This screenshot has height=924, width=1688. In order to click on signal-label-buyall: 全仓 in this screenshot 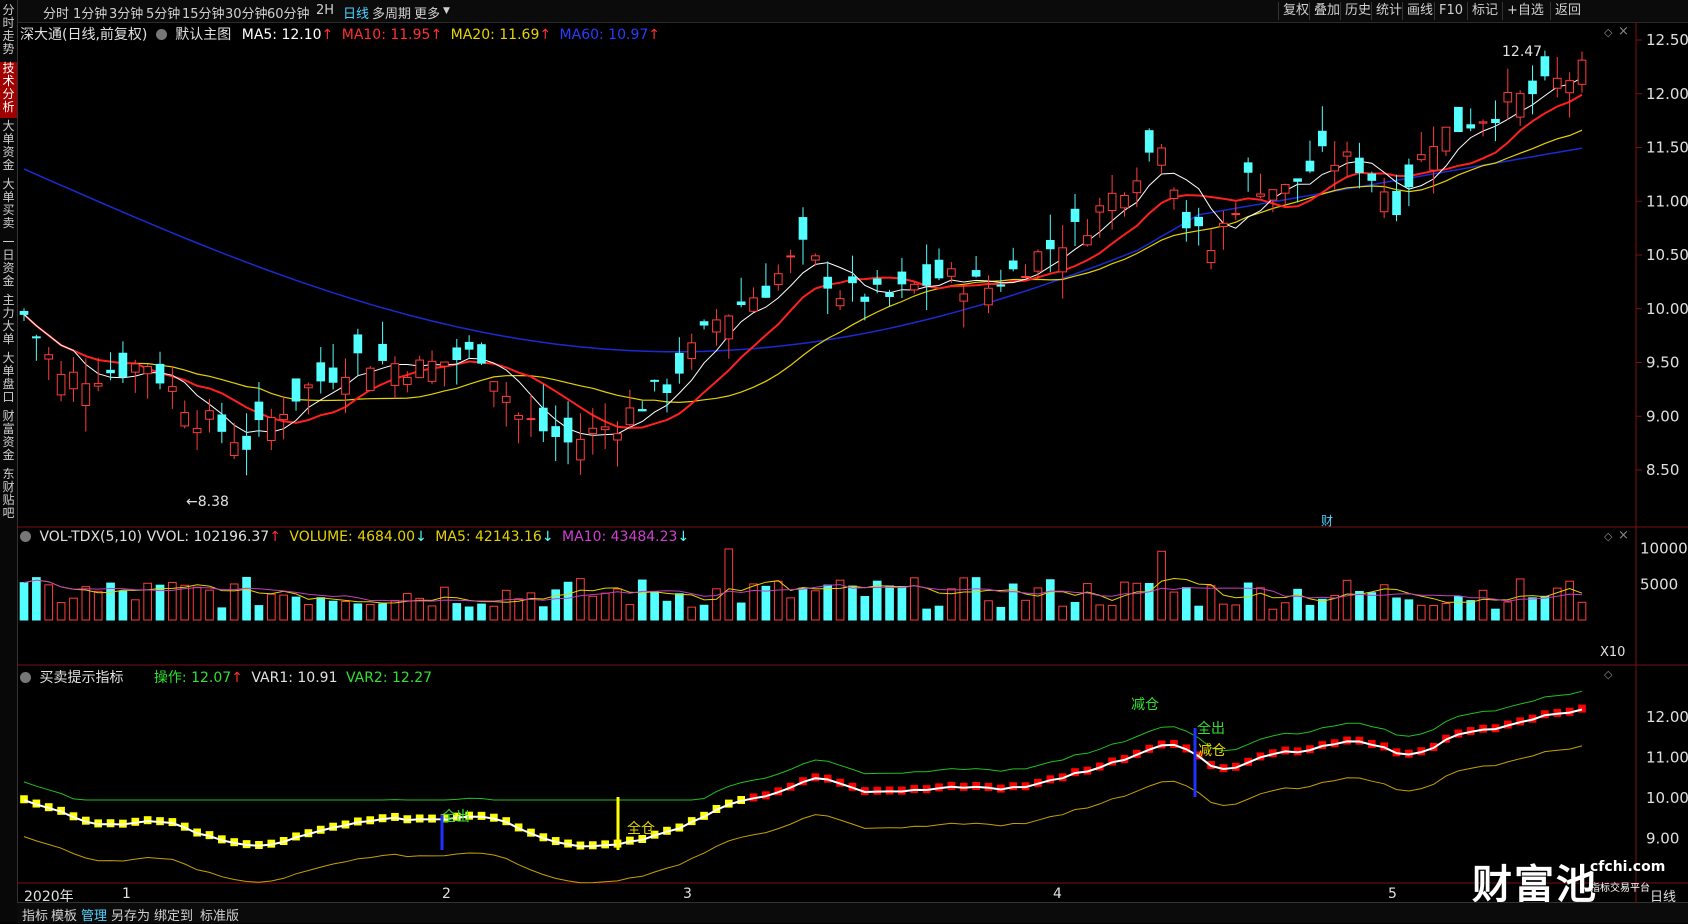, I will do `click(641, 829)`.